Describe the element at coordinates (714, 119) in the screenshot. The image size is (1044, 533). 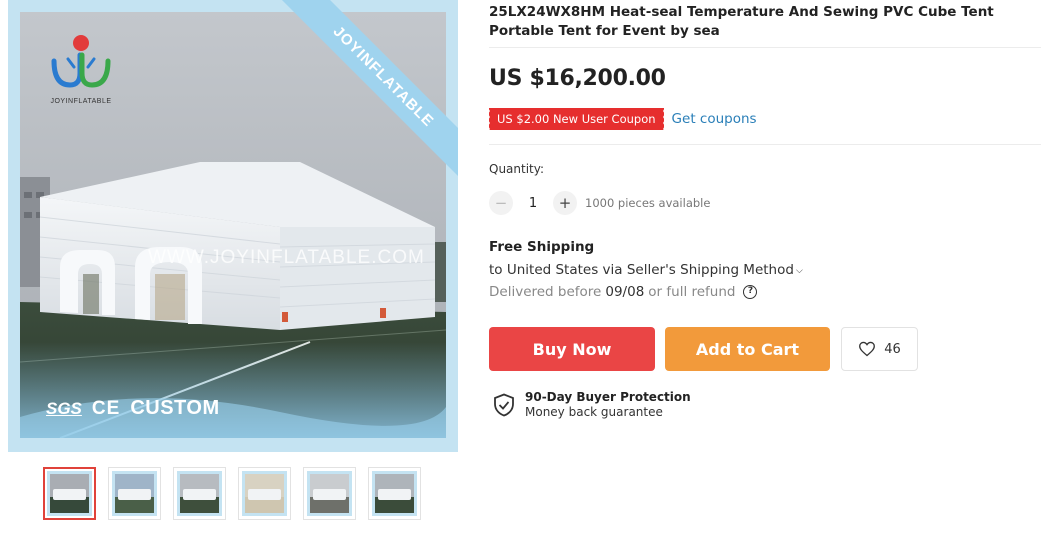
I see `get-coupons-link: Get coupons` at that location.